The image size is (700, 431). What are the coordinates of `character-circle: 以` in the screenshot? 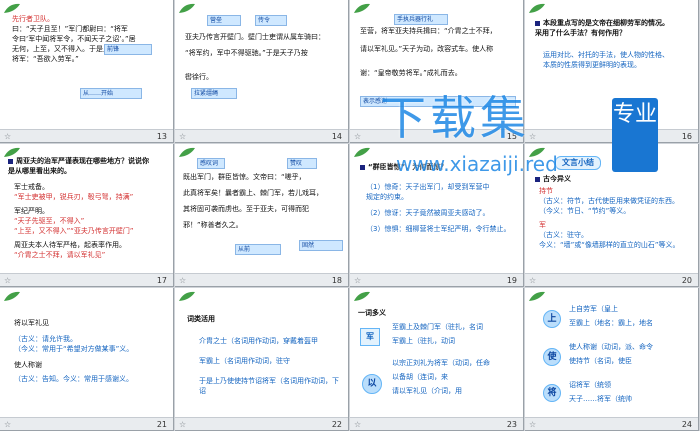 It's located at (372, 384).